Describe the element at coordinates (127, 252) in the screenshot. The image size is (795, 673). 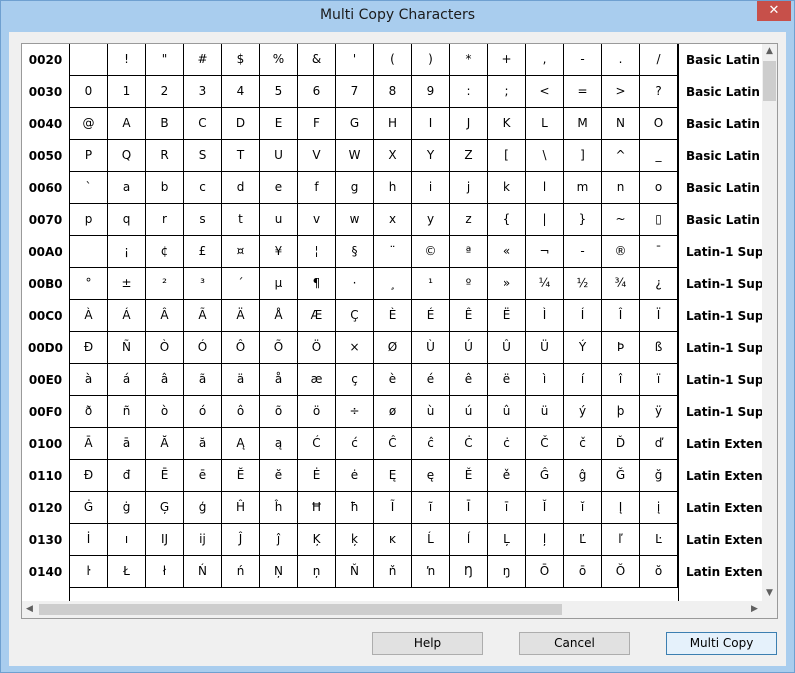
I see `character-cell: ¡` at that location.